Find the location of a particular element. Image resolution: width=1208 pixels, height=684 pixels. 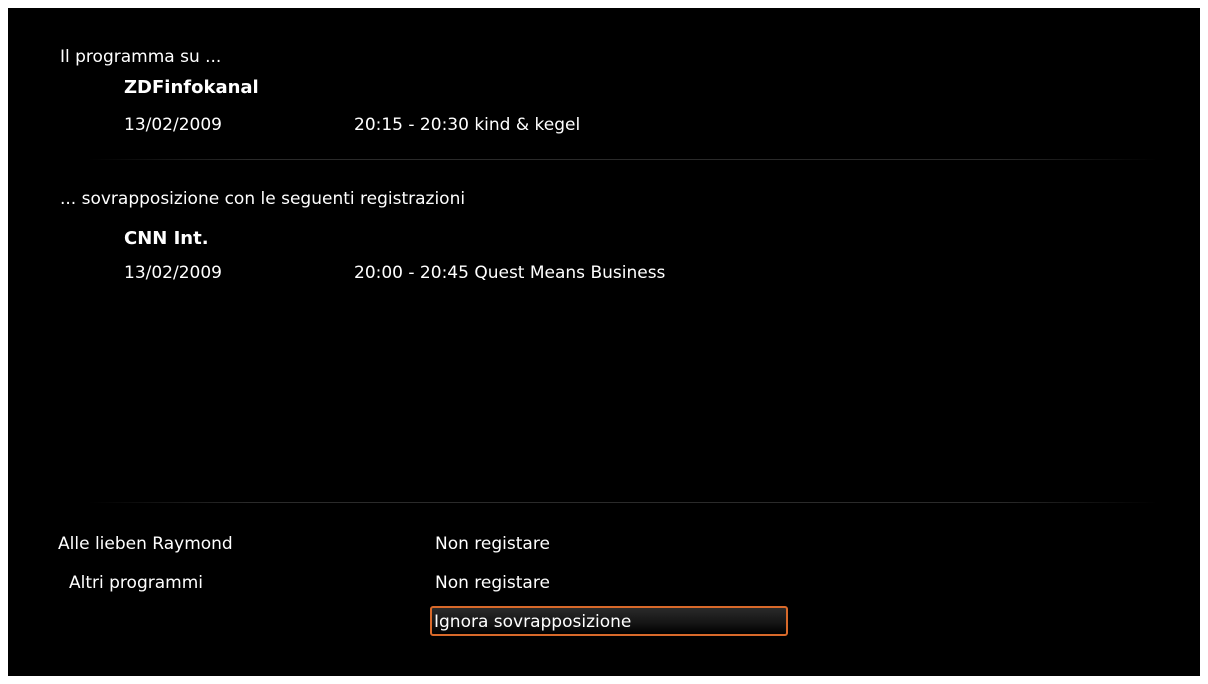

new-recording-date: 13/02/2009 is located at coordinates (173, 125).